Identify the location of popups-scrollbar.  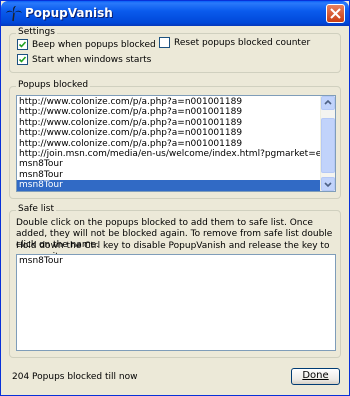
(327, 143).